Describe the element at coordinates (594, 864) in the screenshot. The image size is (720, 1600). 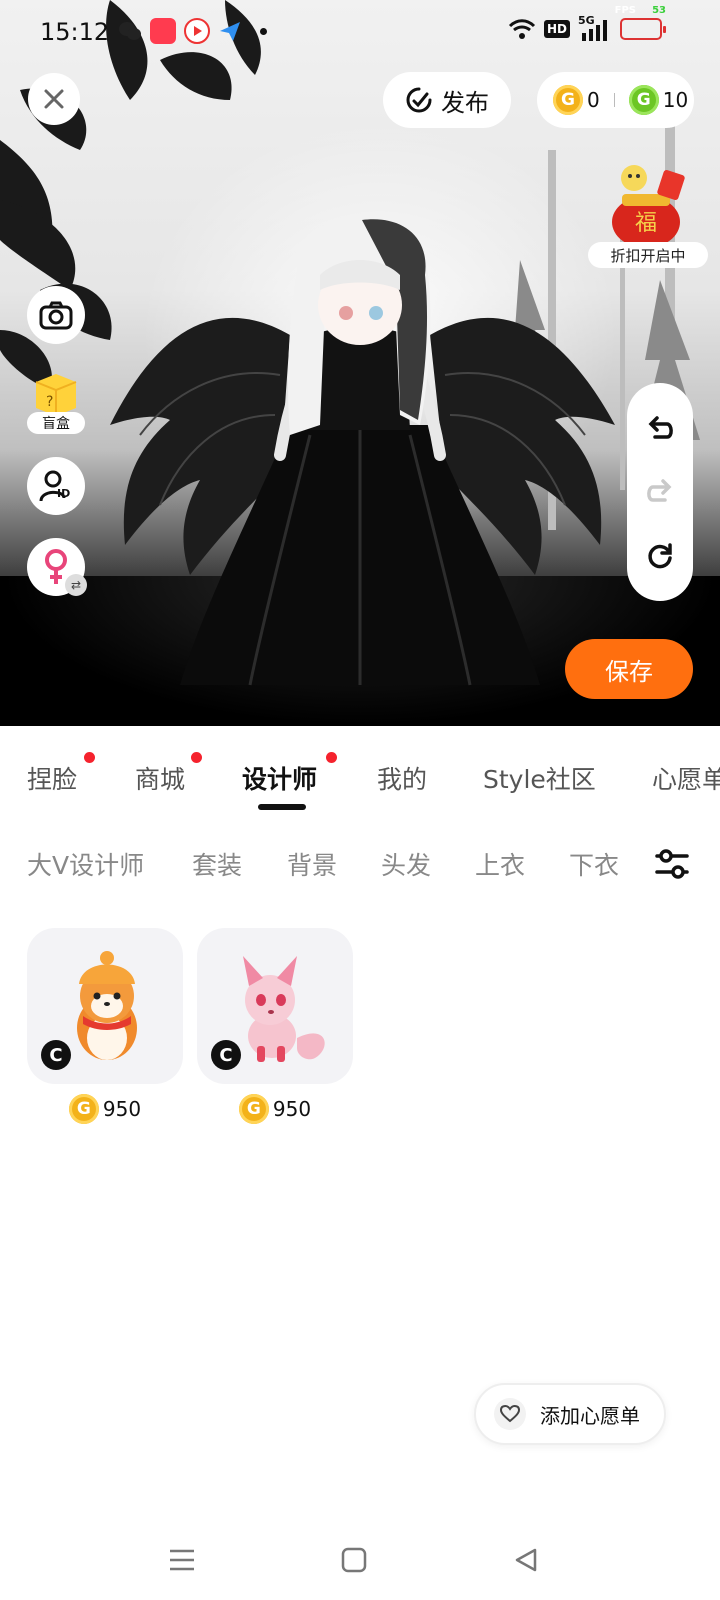
I see `subtab-bottom: 下衣` at that location.